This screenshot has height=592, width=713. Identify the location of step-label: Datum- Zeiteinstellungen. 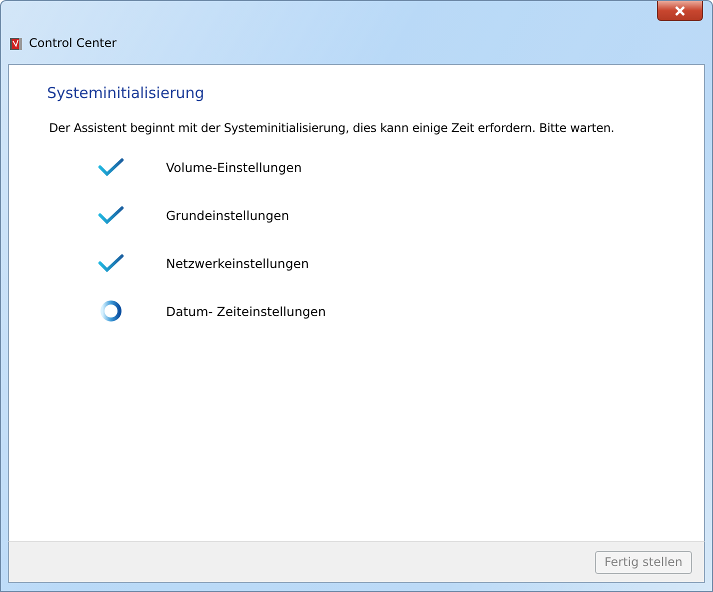
(246, 311).